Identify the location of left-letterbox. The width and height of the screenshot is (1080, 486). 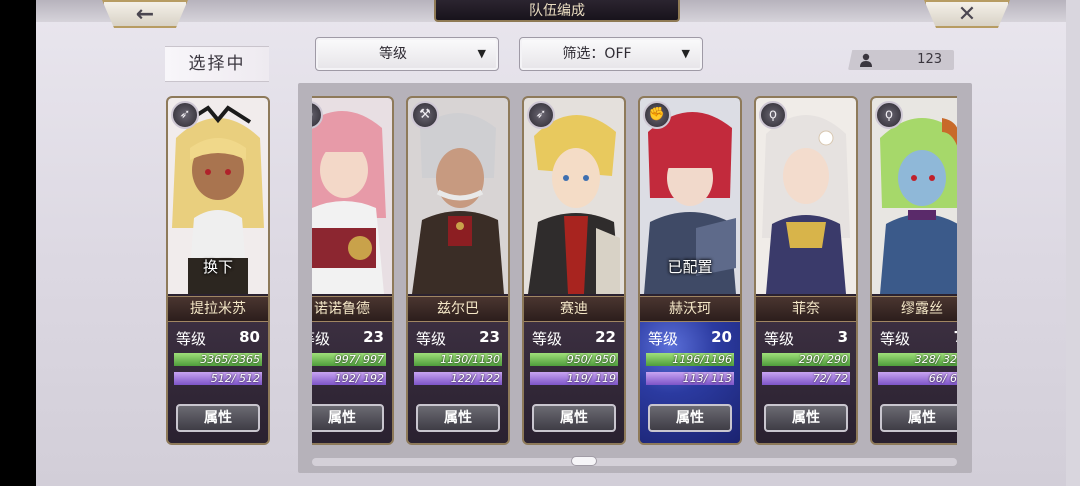
(18, 243).